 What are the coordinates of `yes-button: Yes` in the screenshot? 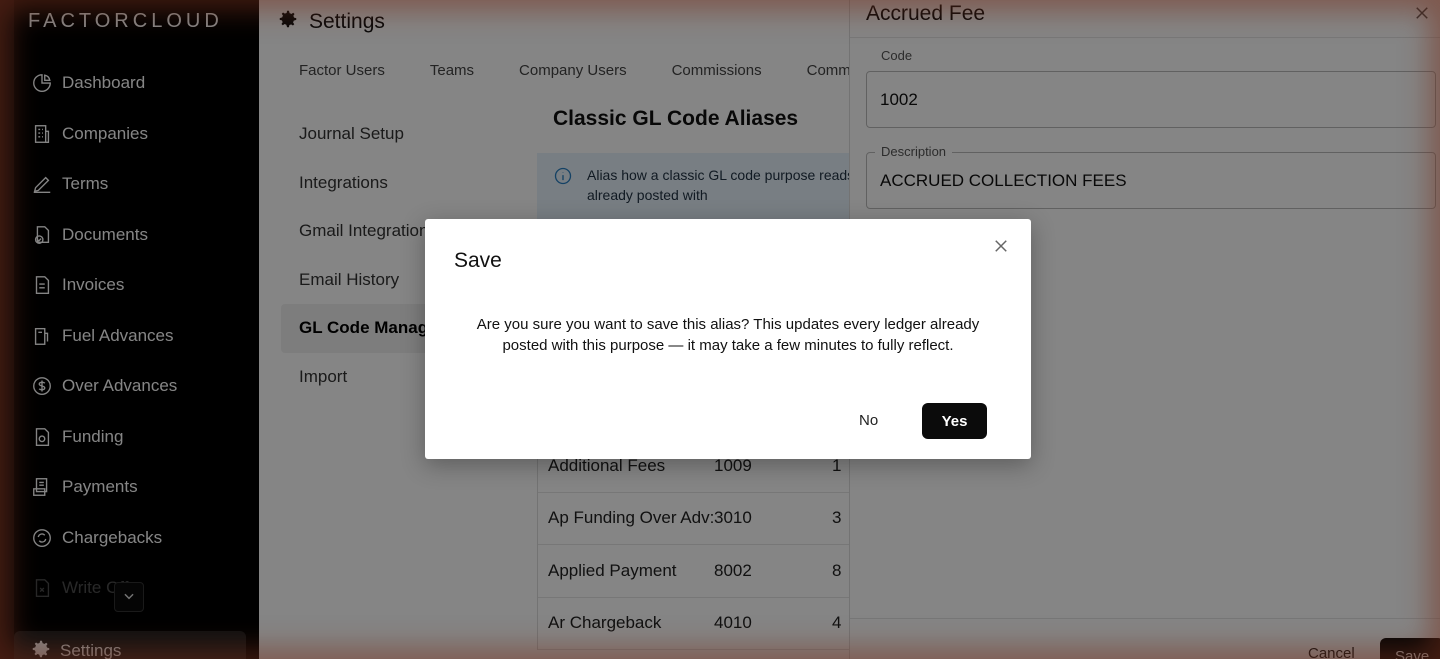 It's located at (954, 421).